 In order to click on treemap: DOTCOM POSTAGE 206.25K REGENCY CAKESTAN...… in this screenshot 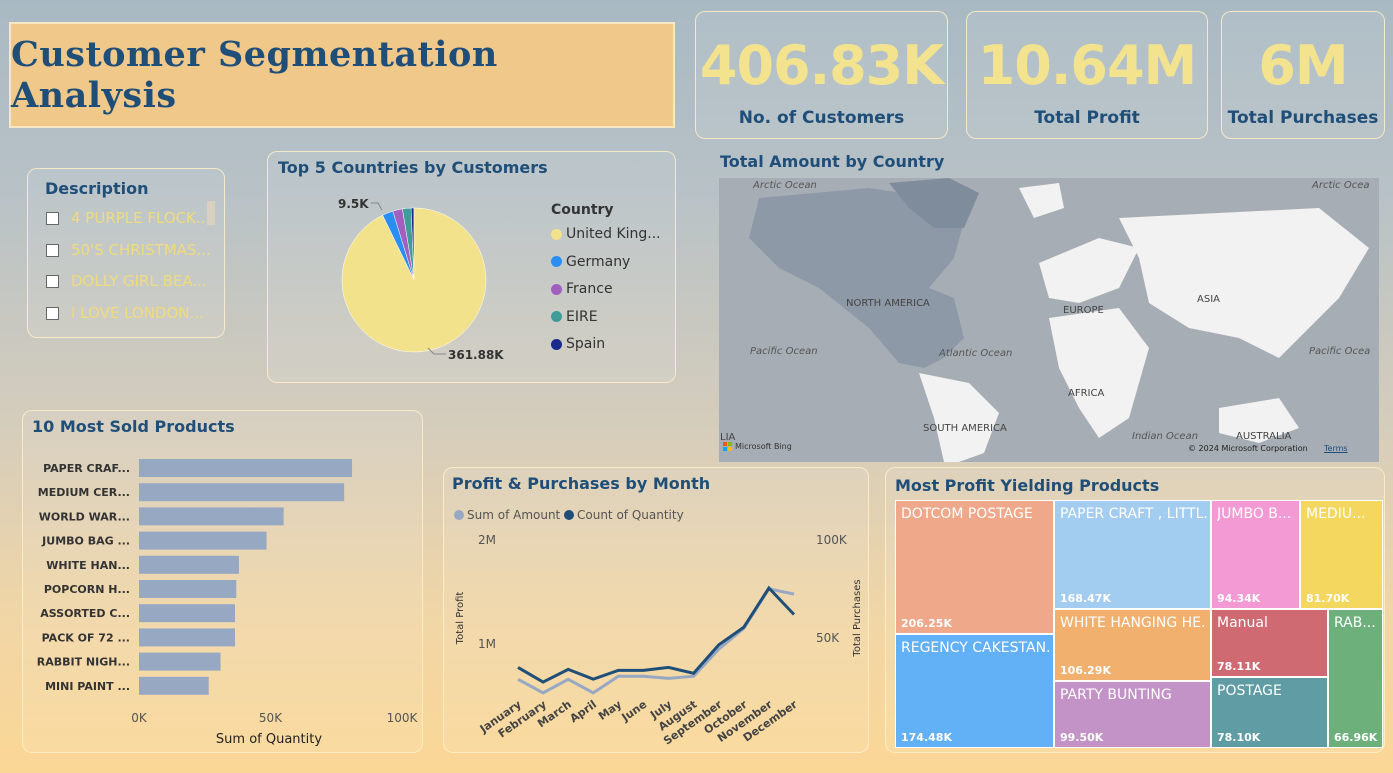, I will do `click(1139, 624)`.